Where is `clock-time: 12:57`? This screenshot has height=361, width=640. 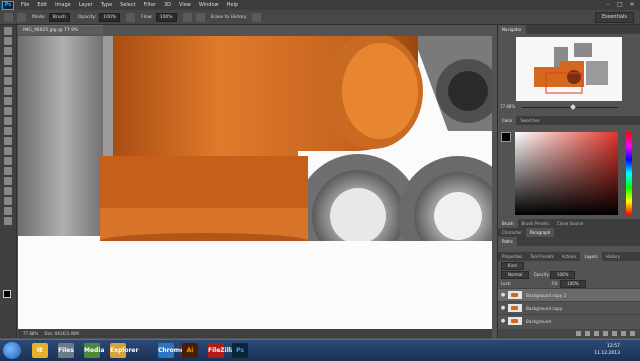 clock-time: 12:57 is located at coordinates (613, 346).